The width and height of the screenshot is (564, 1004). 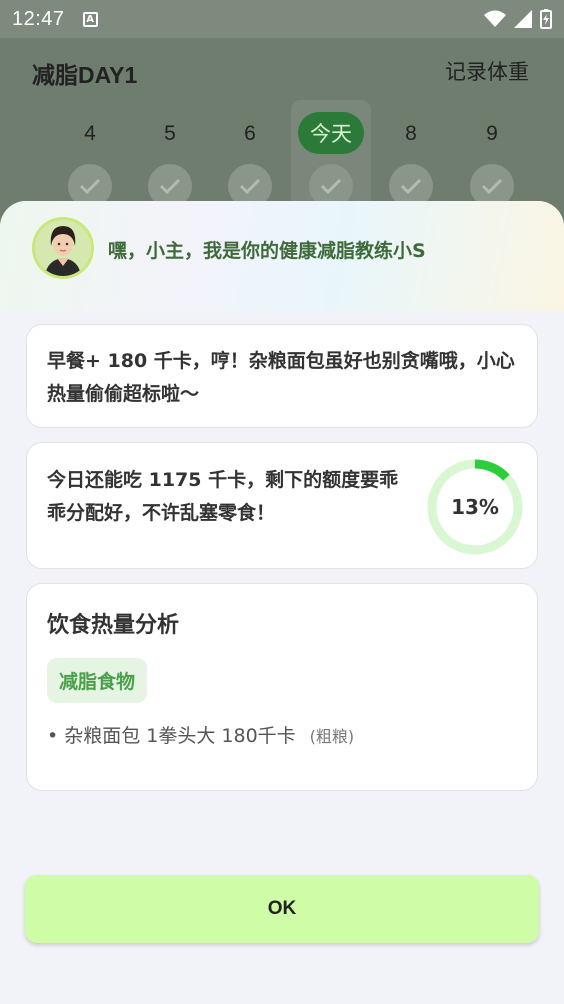 What do you see at coordinates (38, 18) in the screenshot?
I see `status-time: 12:47` at bounding box center [38, 18].